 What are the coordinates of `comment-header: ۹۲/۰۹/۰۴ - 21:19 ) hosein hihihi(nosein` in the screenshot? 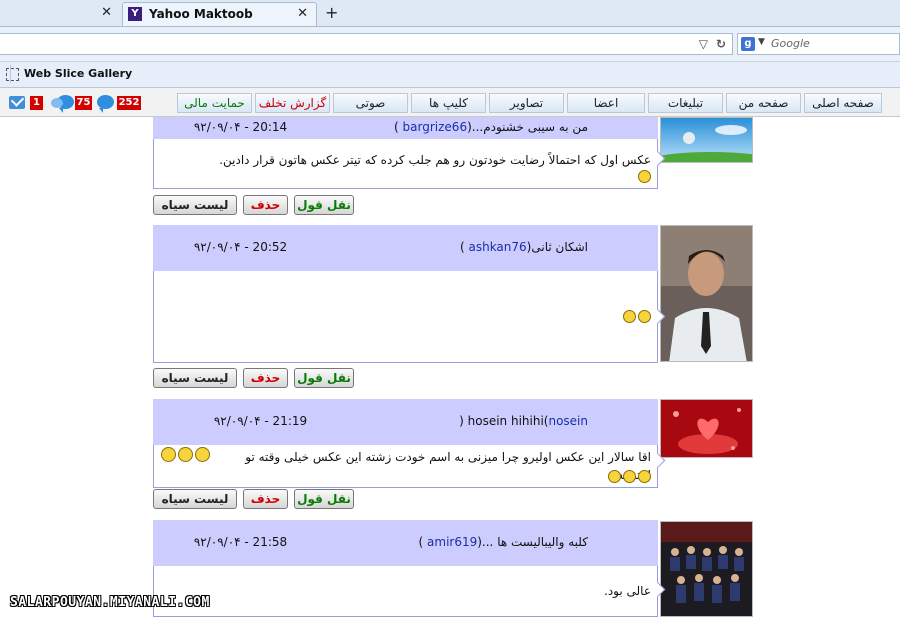 It's located at (405, 422).